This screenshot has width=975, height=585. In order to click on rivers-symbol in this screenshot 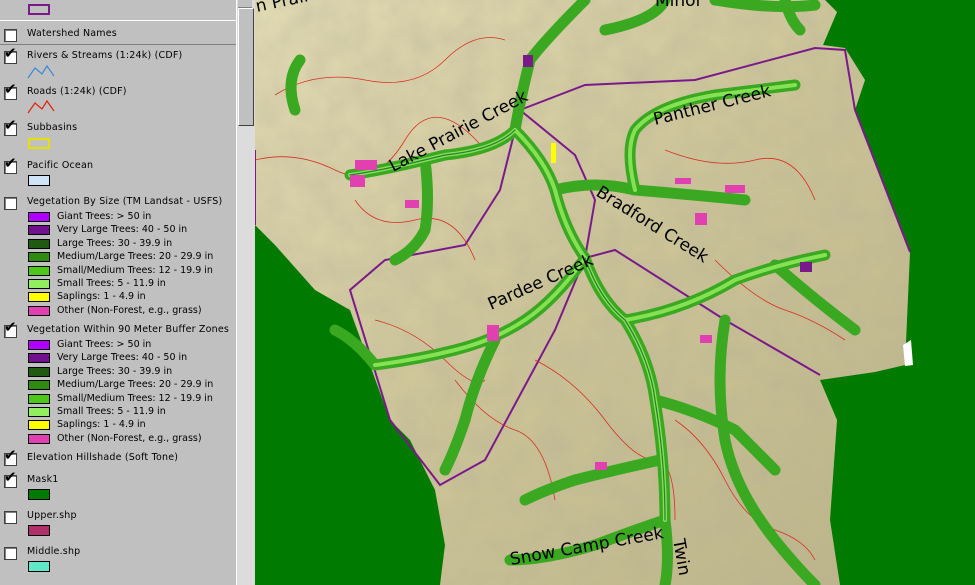, I will do `click(41, 71)`.